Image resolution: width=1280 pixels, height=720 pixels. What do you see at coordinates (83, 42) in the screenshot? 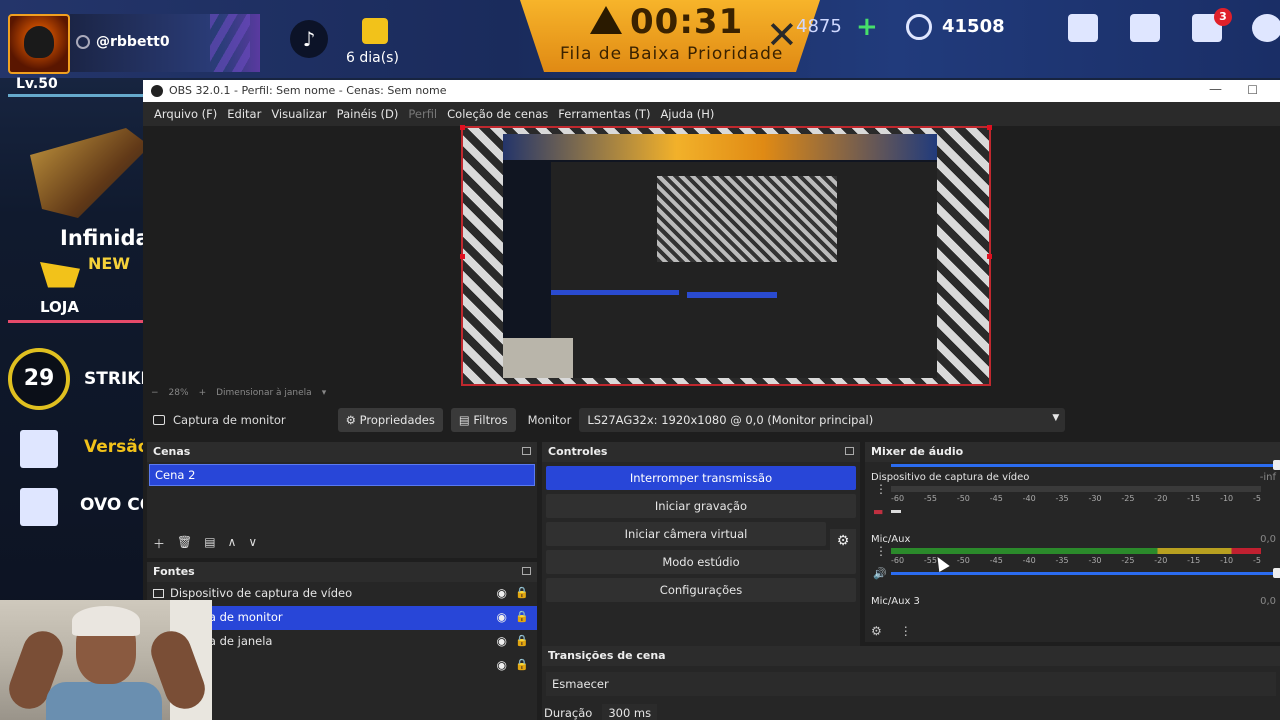
I see `globe-icon` at bounding box center [83, 42].